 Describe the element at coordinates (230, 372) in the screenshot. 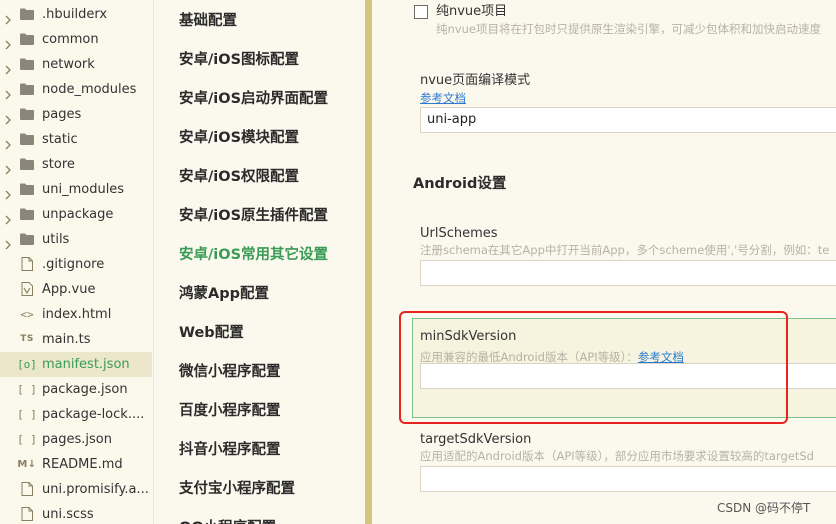

I see `settings-nav-item: 微信小程序配置` at that location.